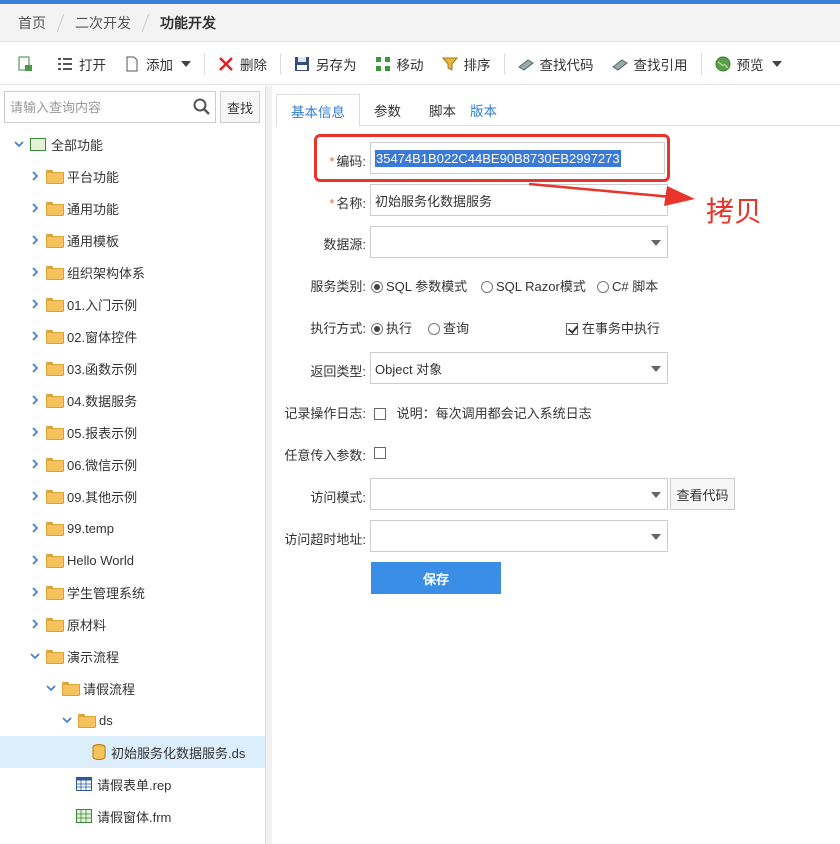 The width and height of the screenshot is (840, 844). What do you see at coordinates (253, 65) in the screenshot?
I see `delete-label: 删除` at bounding box center [253, 65].